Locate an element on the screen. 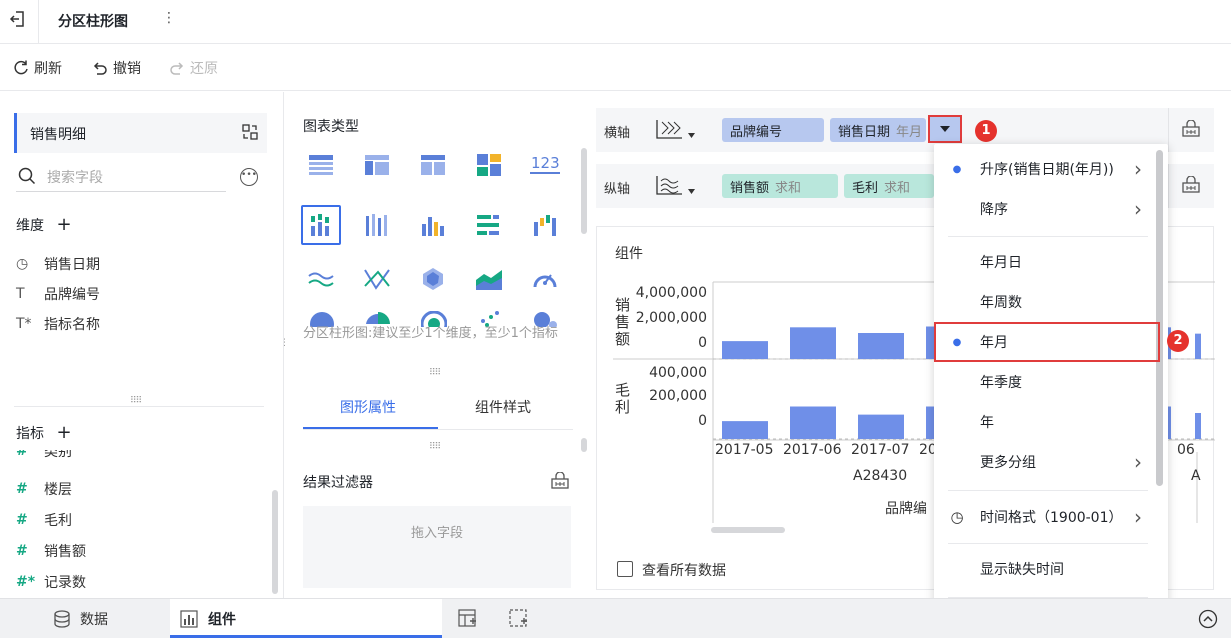 Image resolution: width=1231 pixels, height=638 pixels. dimension-item: T* 指标名称 is located at coordinates (58, 324).